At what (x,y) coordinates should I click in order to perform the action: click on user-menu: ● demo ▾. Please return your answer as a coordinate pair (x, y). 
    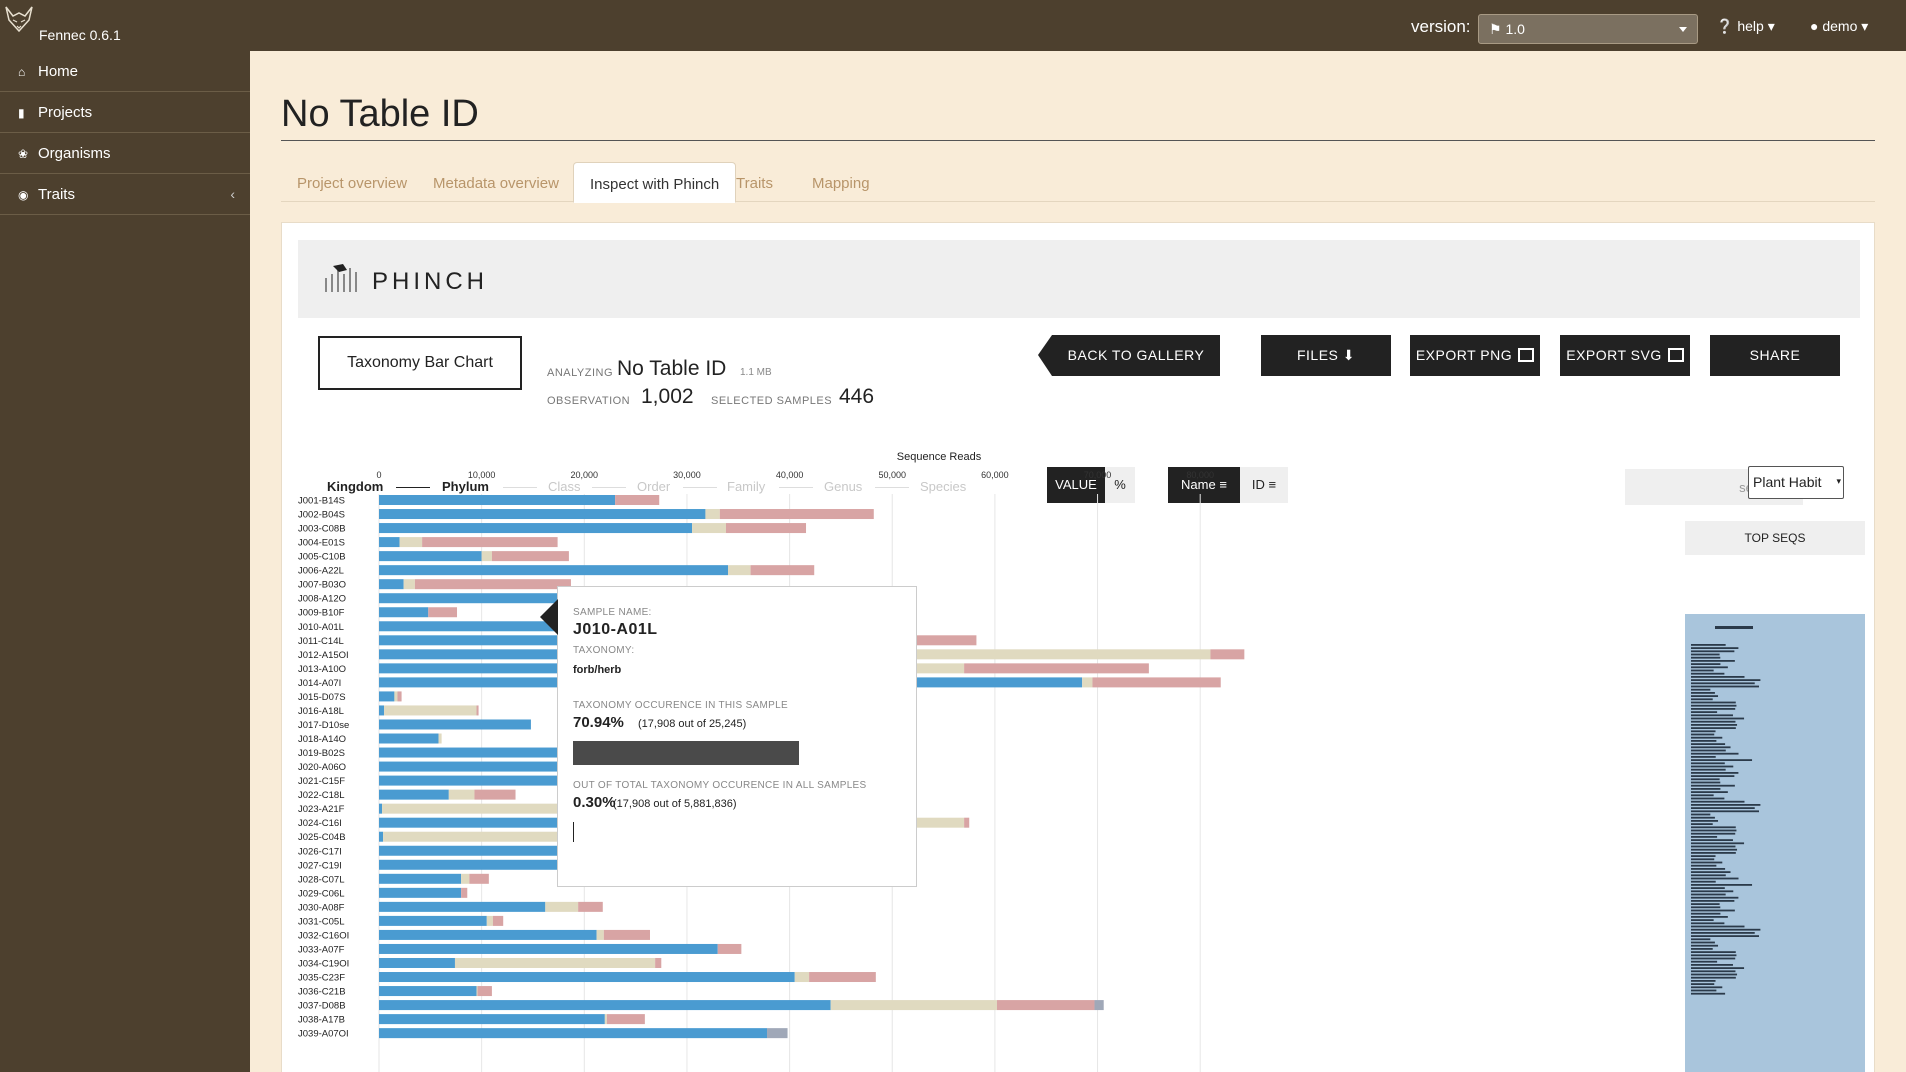
    Looking at the image, I should click on (1839, 26).